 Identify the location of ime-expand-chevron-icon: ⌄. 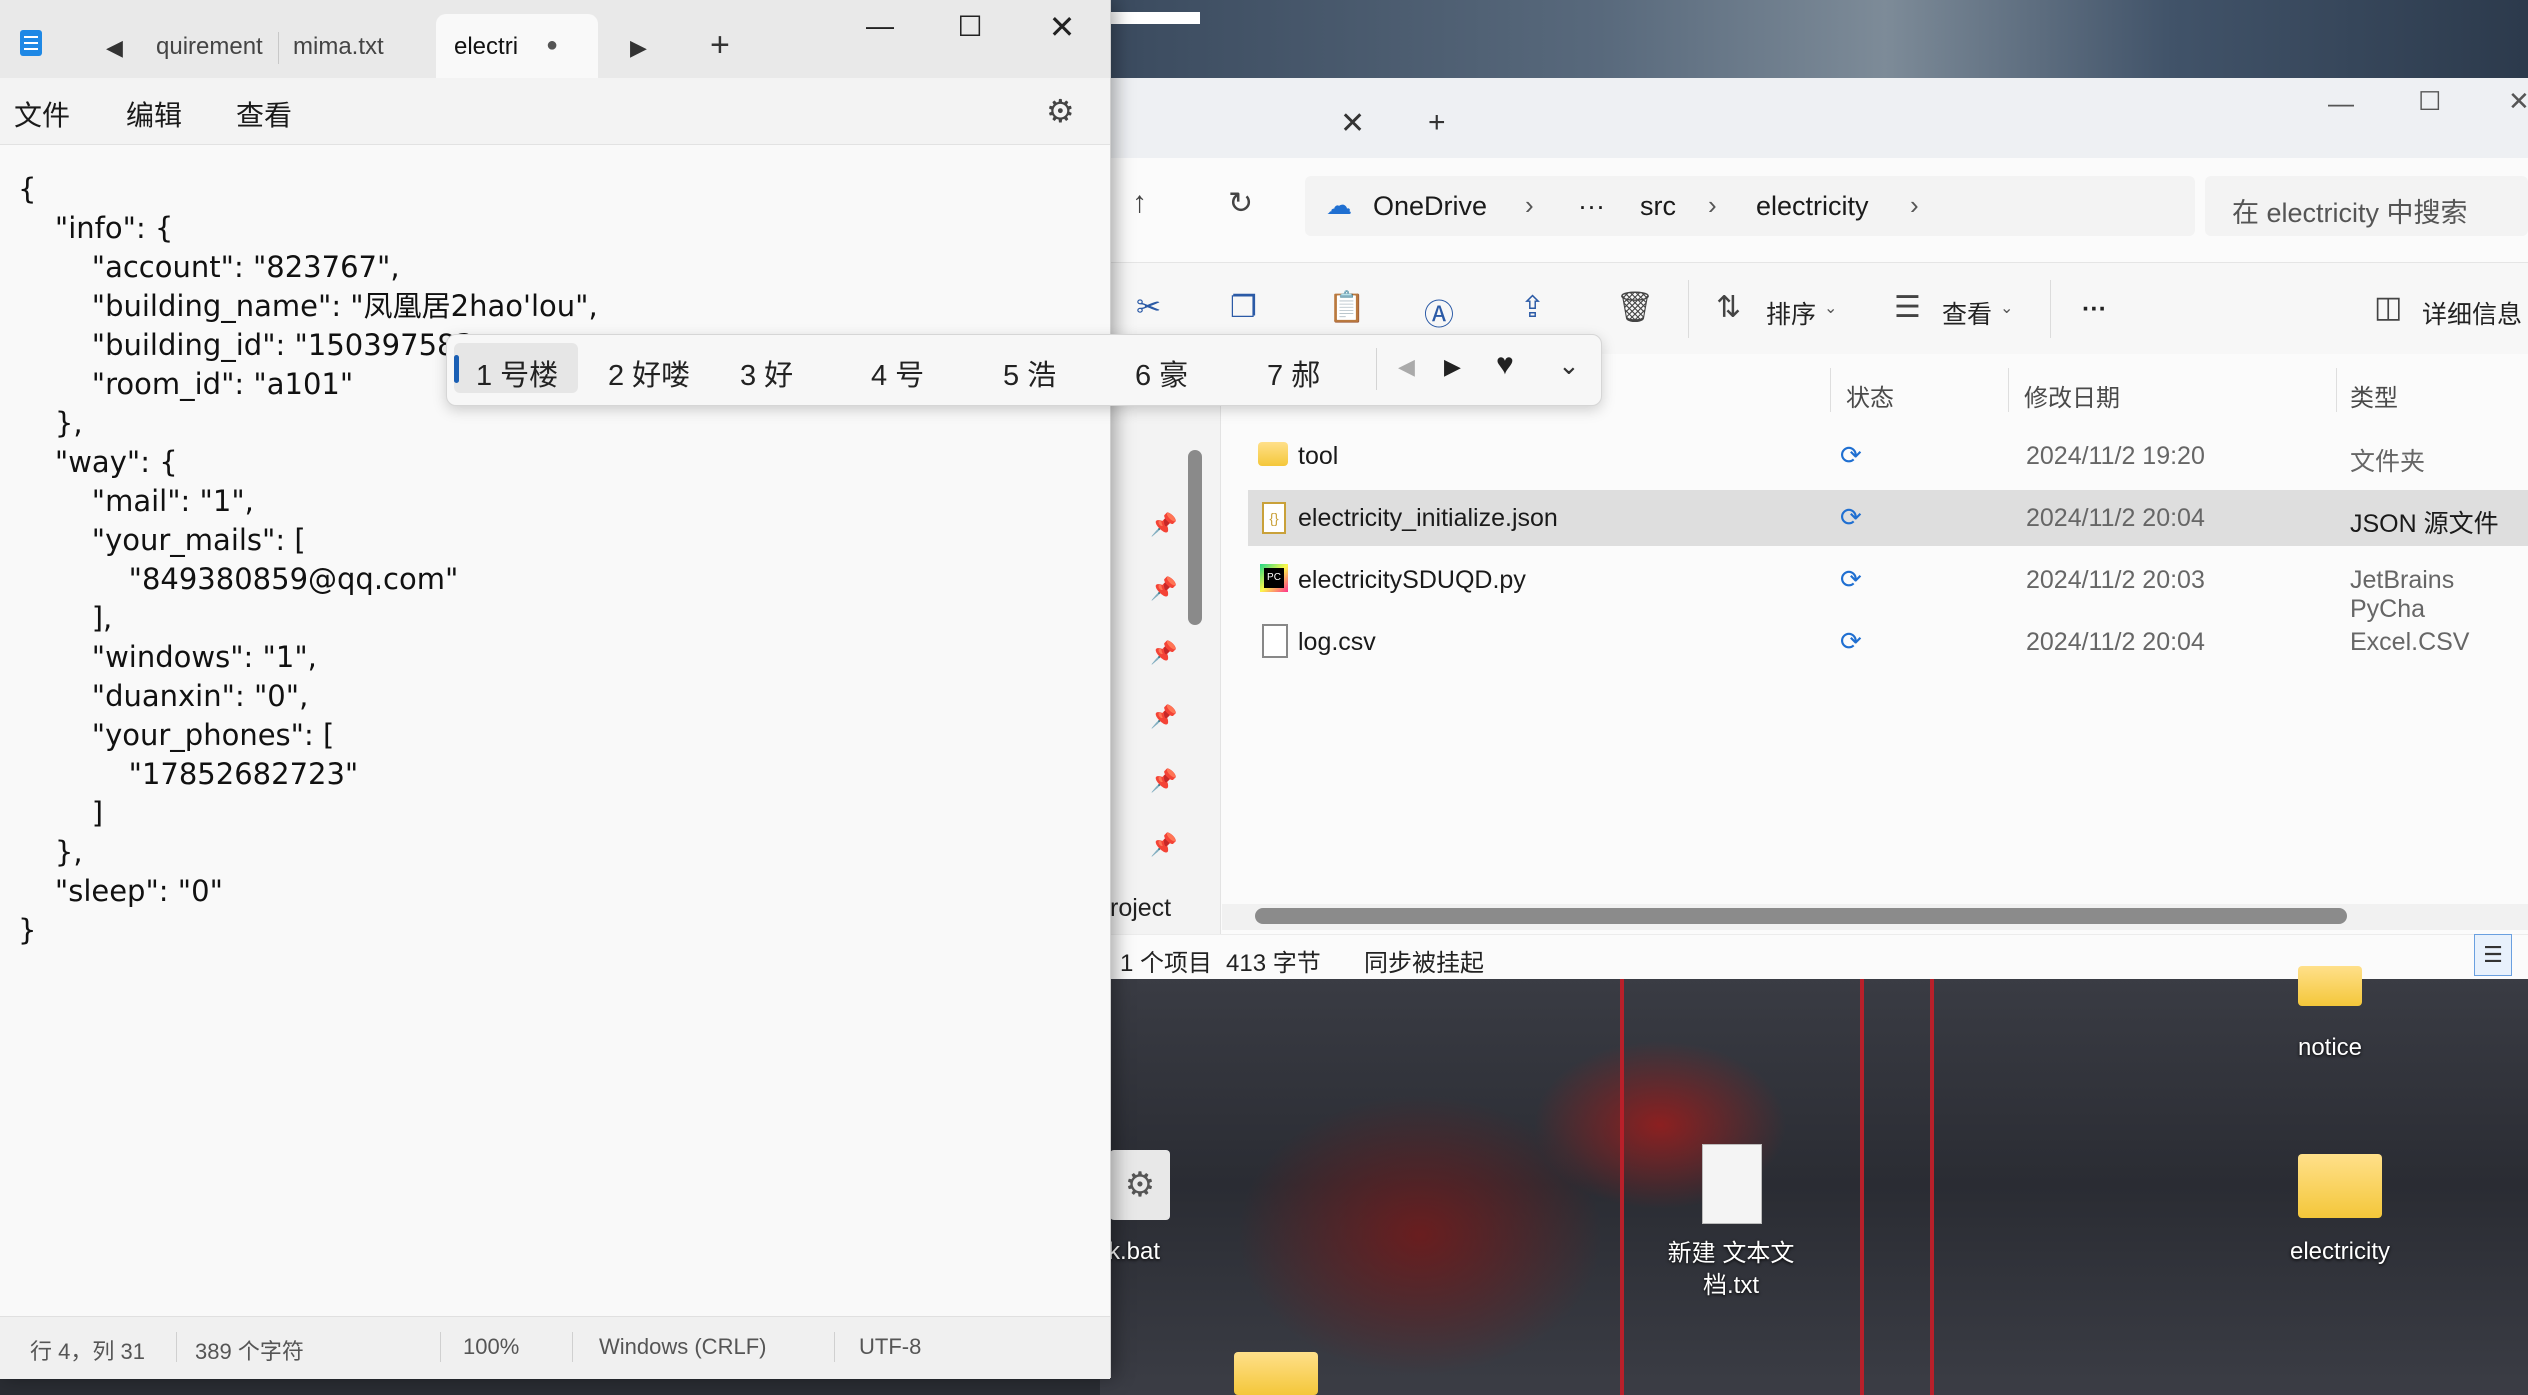
(1569, 365).